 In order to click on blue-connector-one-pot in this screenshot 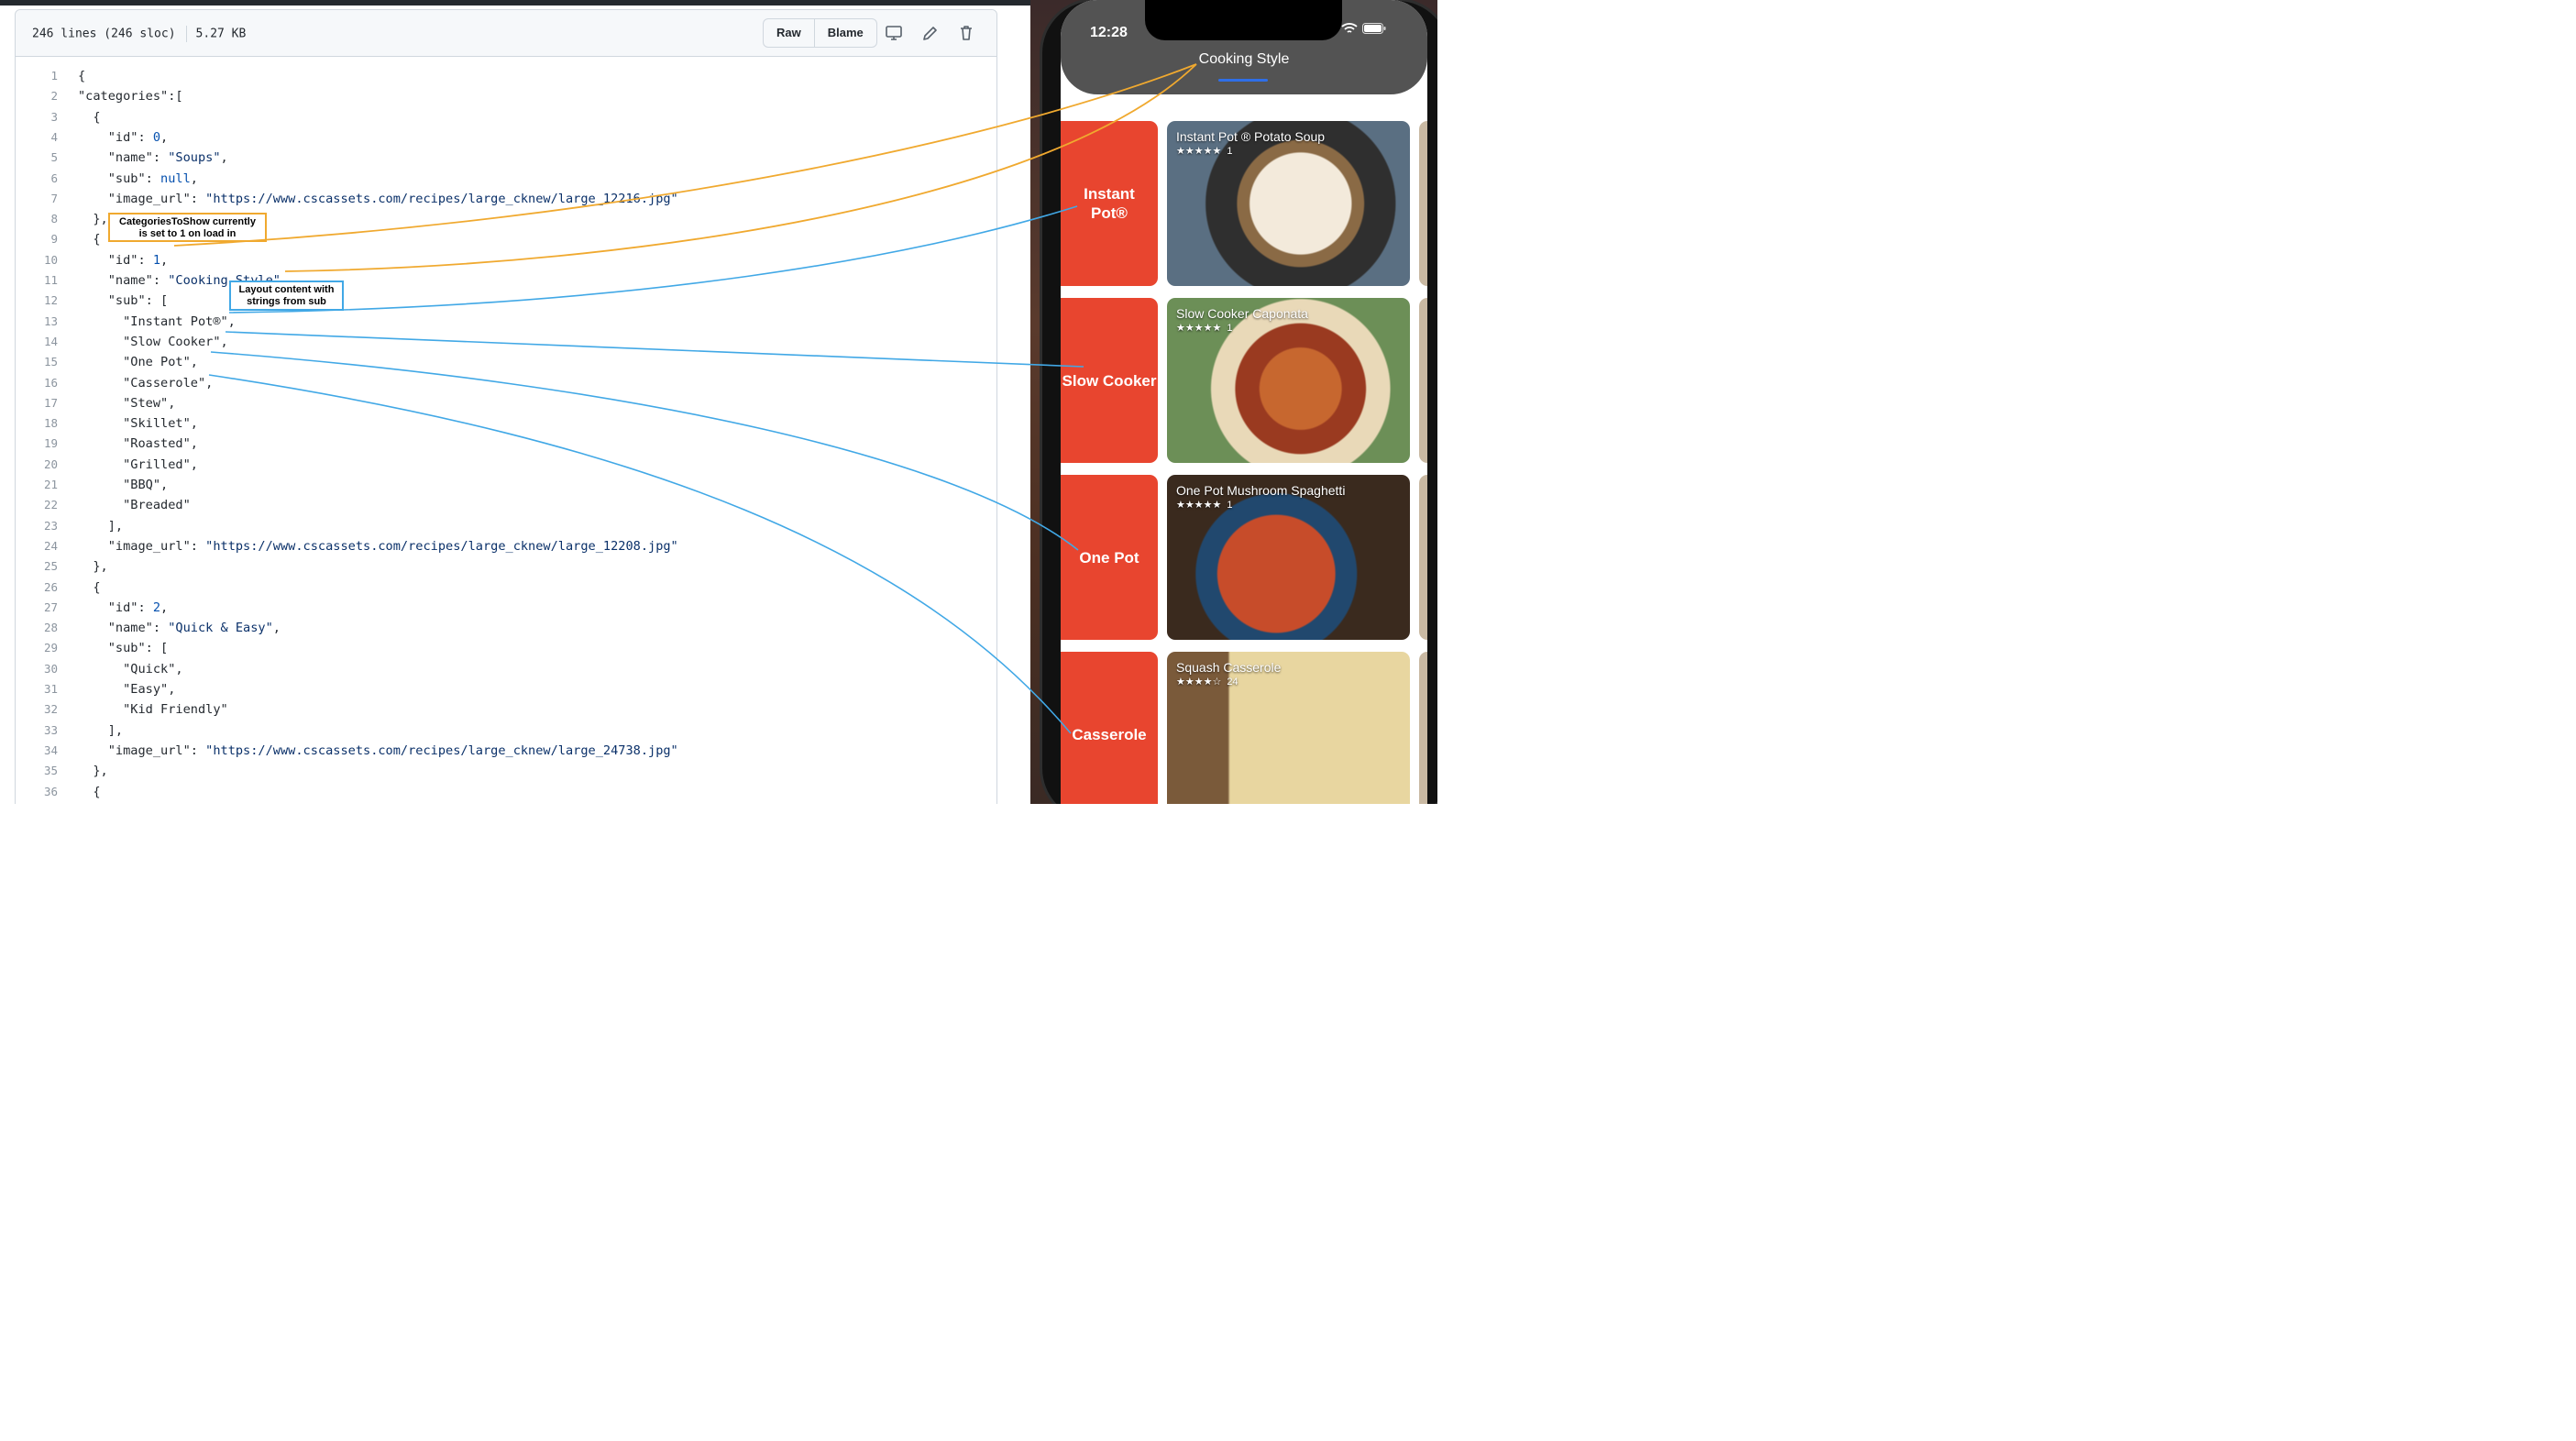, I will do `click(644, 451)`.